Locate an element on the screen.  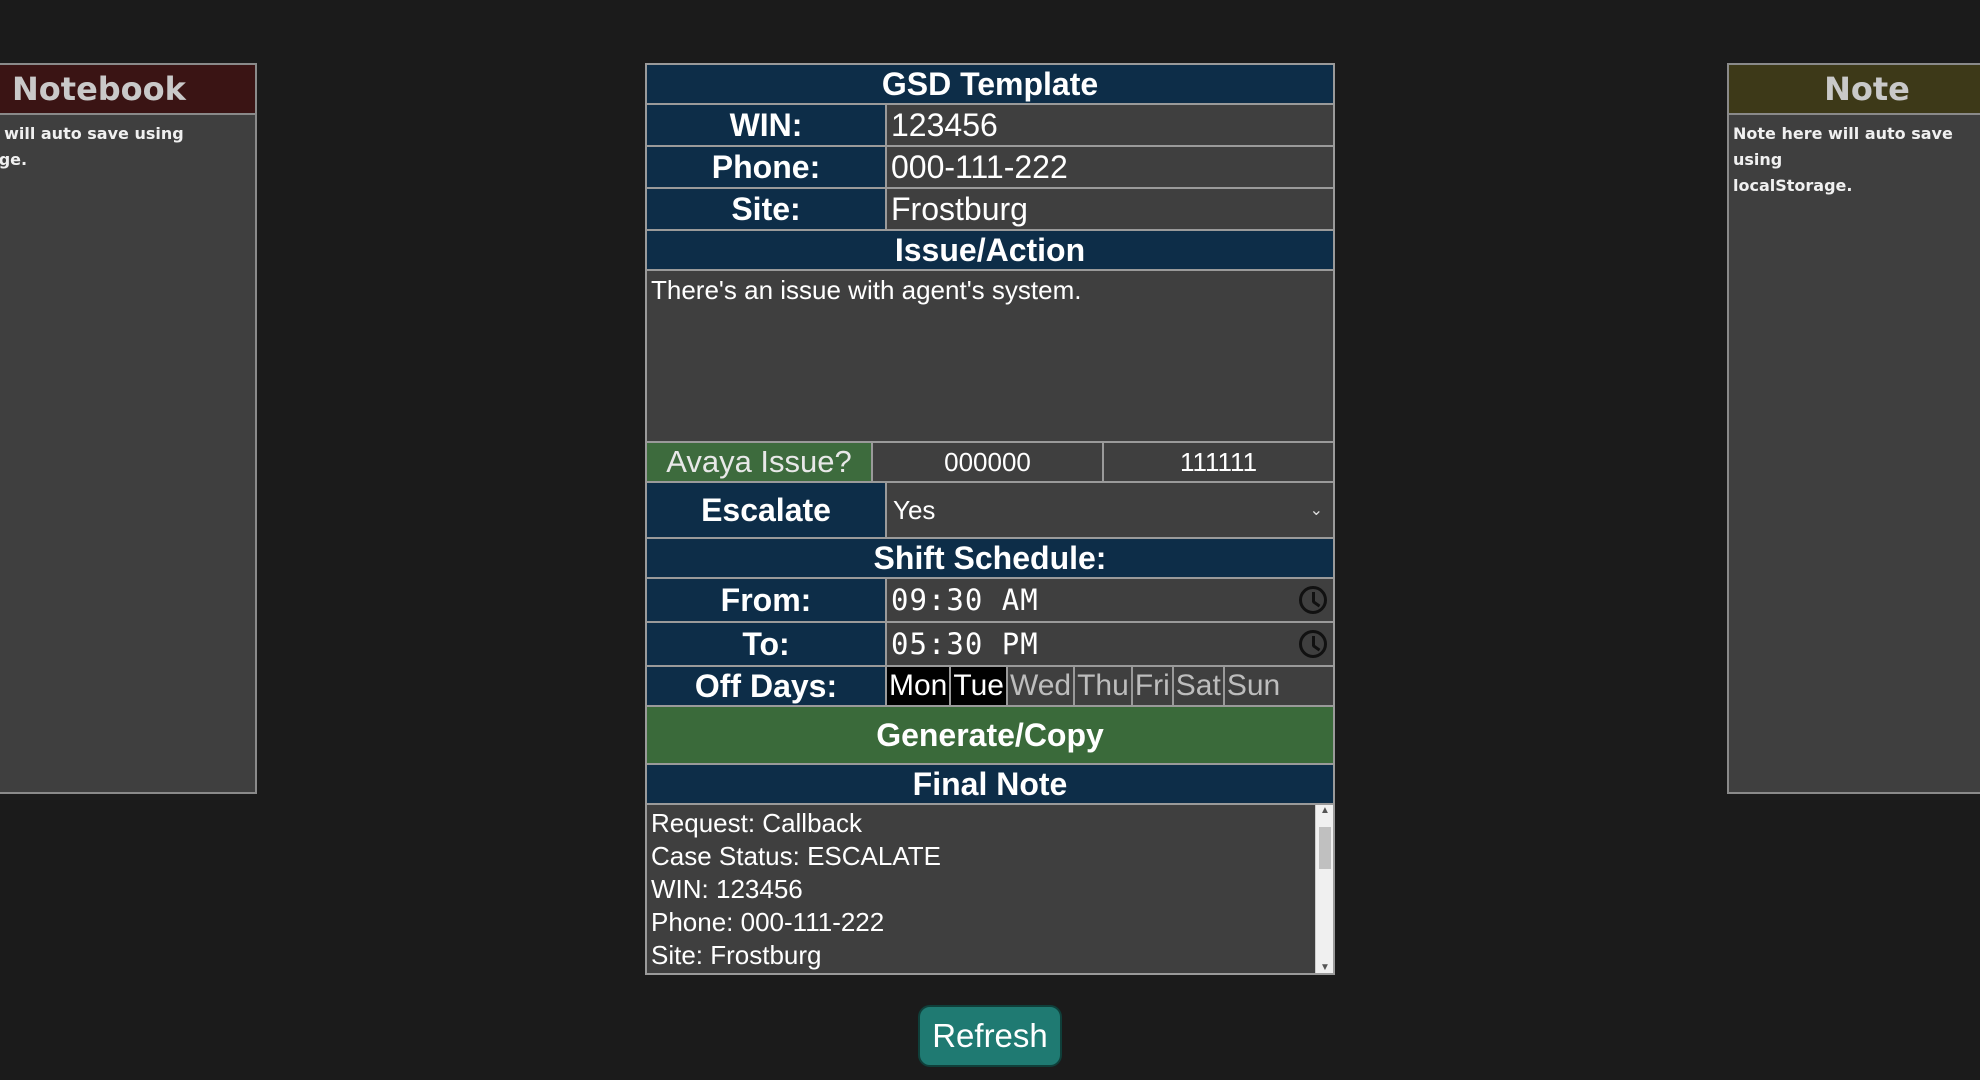
phone-input: 000-111-222 is located at coordinates (1110, 167).